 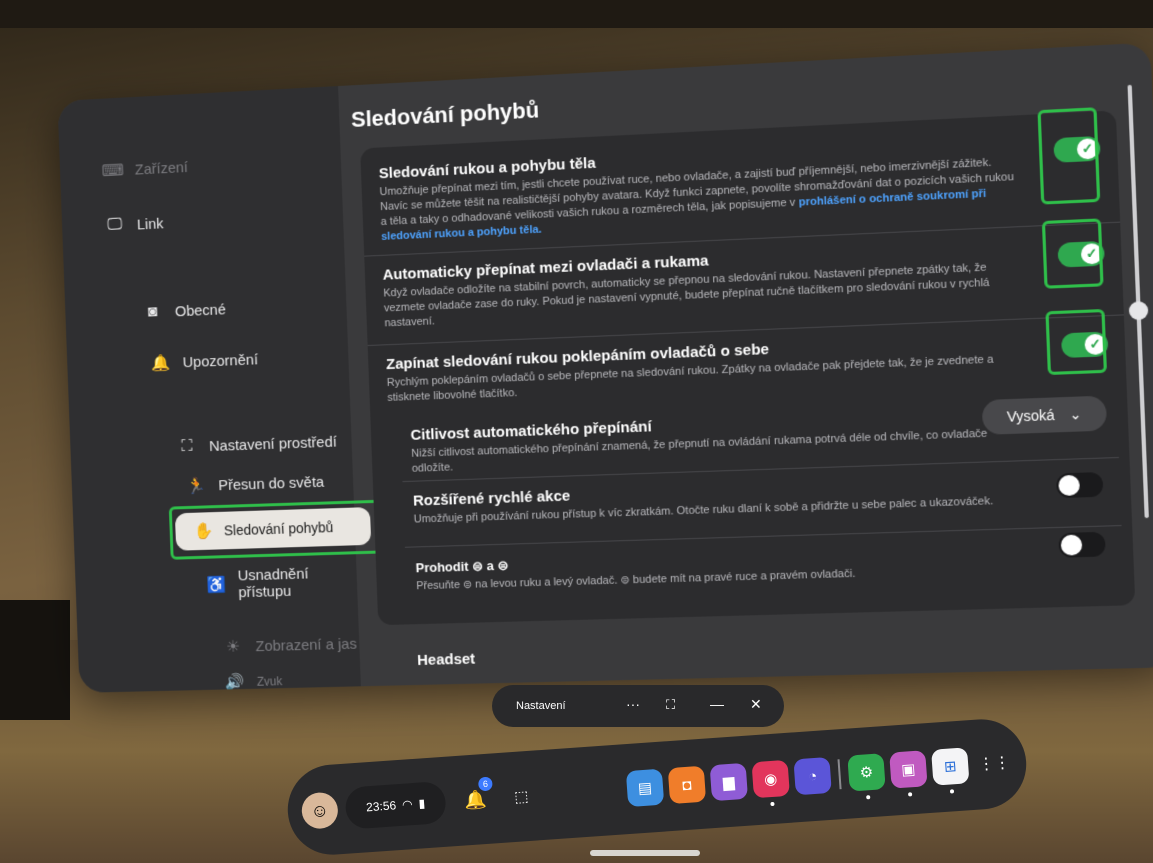 I want to click on sidebar-item-device: ⌨ Zařízení, so click(x=145, y=169).